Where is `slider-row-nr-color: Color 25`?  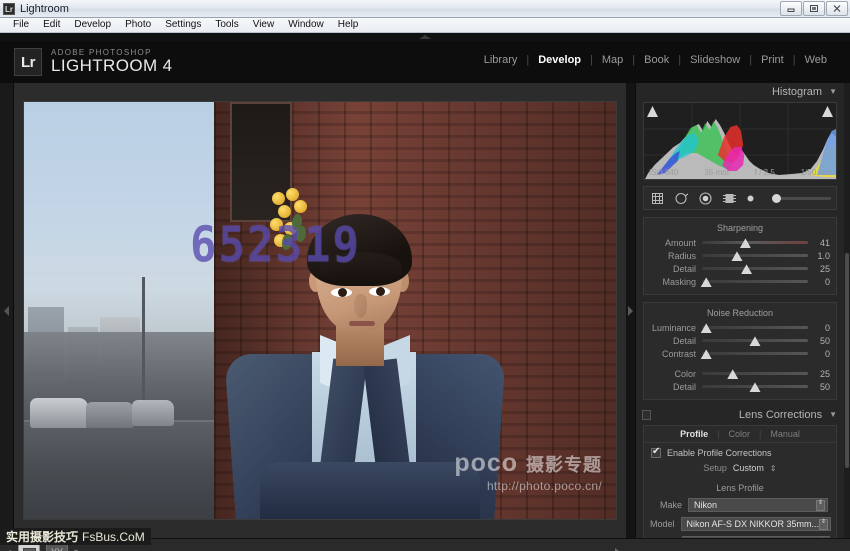 slider-row-nr-color: Color 25 is located at coordinates (740, 373).